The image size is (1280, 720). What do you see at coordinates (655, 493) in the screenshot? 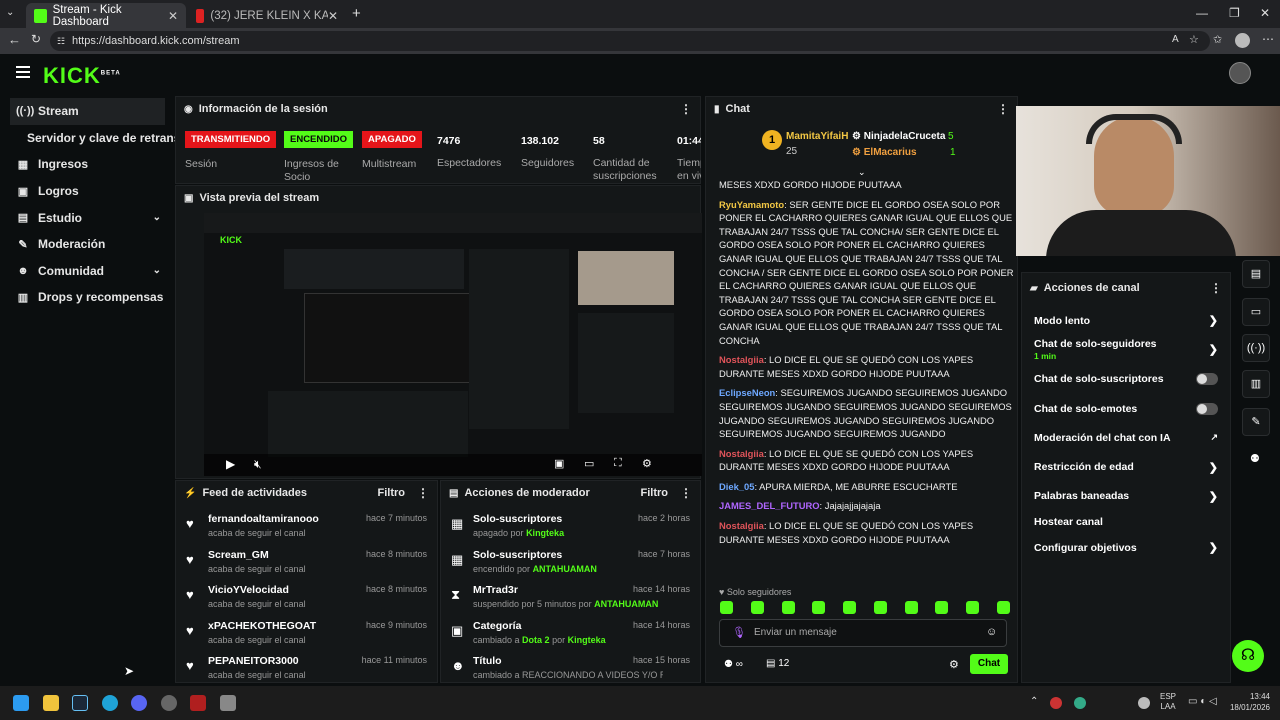
I see `filter-button: Filtro` at bounding box center [655, 493].